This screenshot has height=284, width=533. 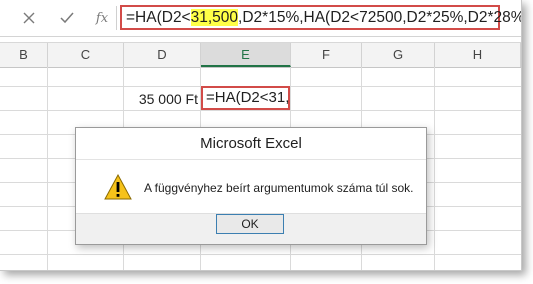 What do you see at coordinates (478, 55) in the screenshot?
I see `column-header-h: H` at bounding box center [478, 55].